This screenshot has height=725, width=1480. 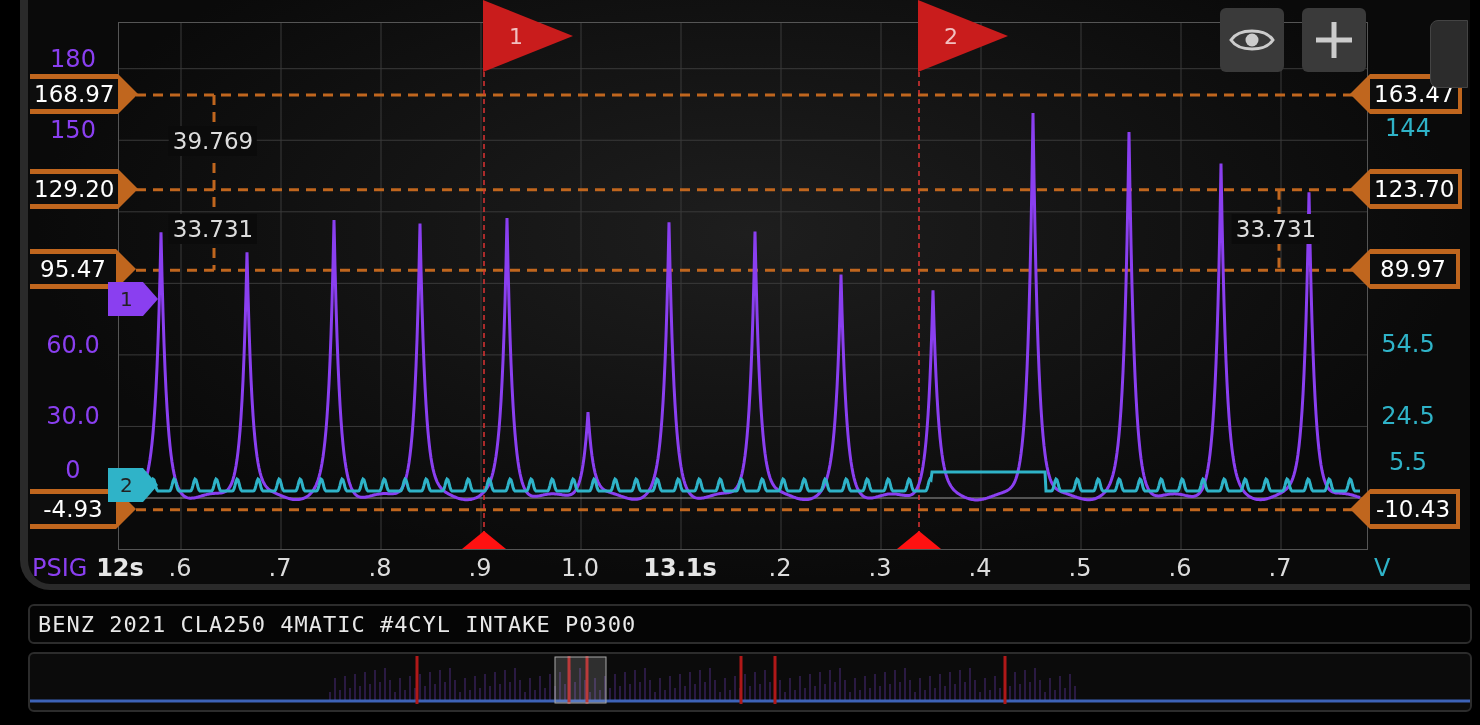 I want to click on cursor-difference-label: 39.769, so click(x=213, y=141).